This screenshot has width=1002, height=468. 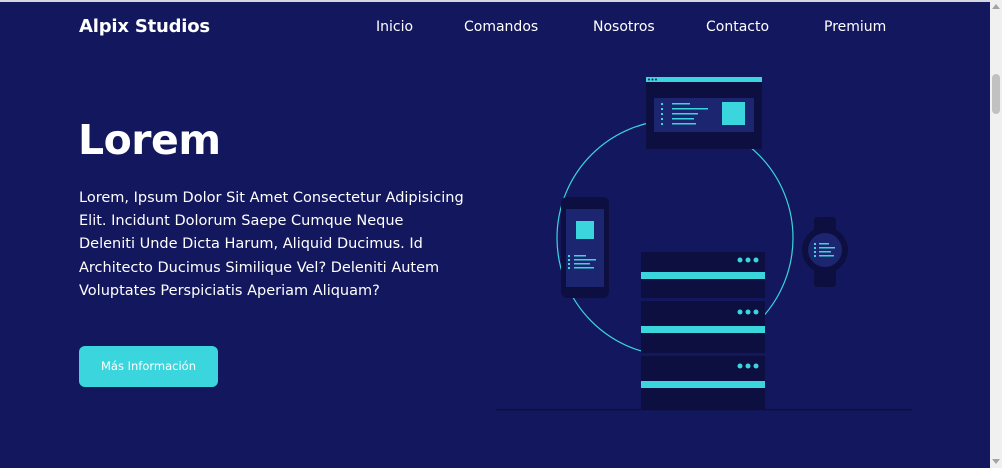 What do you see at coordinates (855, 27) in the screenshot?
I see `nav-link-premium: Premium` at bounding box center [855, 27].